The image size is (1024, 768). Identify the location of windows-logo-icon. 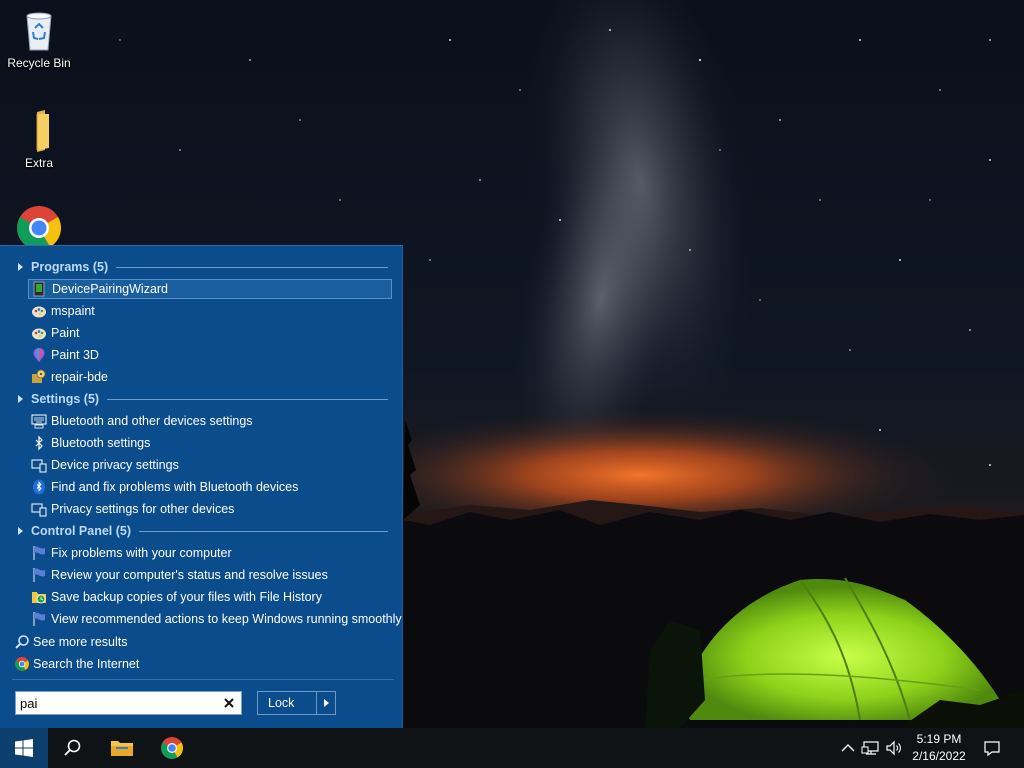
(24, 748).